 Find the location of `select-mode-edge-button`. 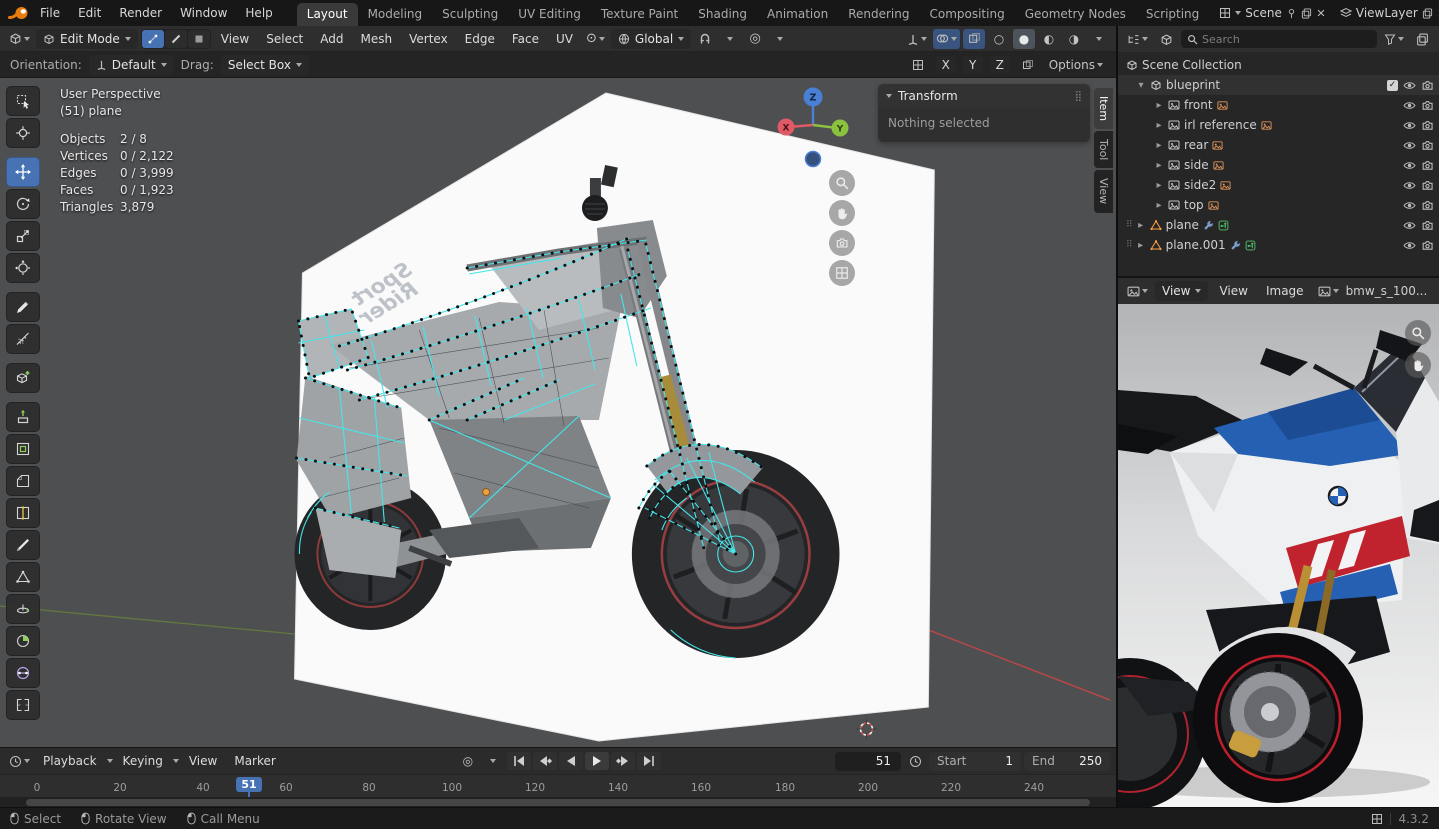

select-mode-edge-button is located at coordinates (175, 38).